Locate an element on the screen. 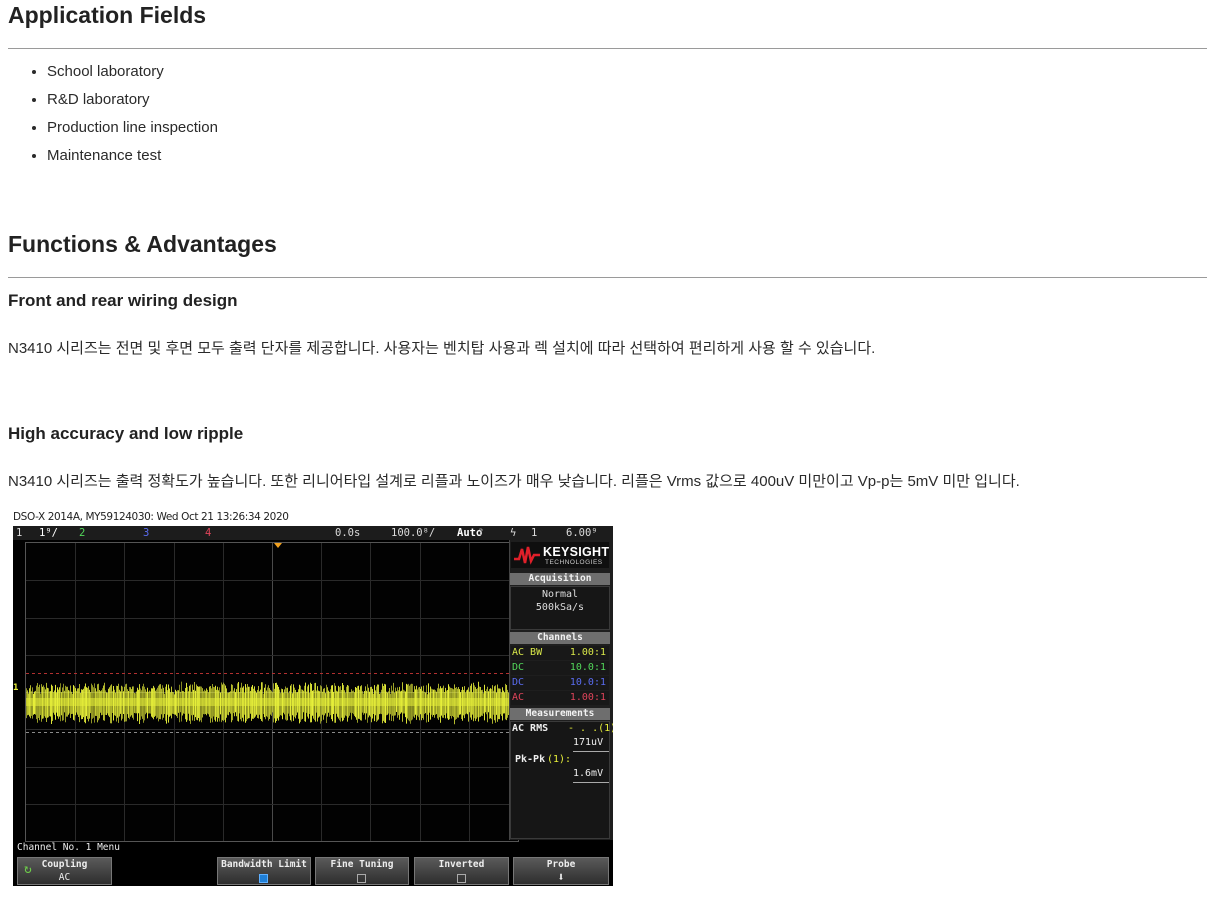 This screenshot has height=902, width=1213. ch1-label: 1 is located at coordinates (19, 533).